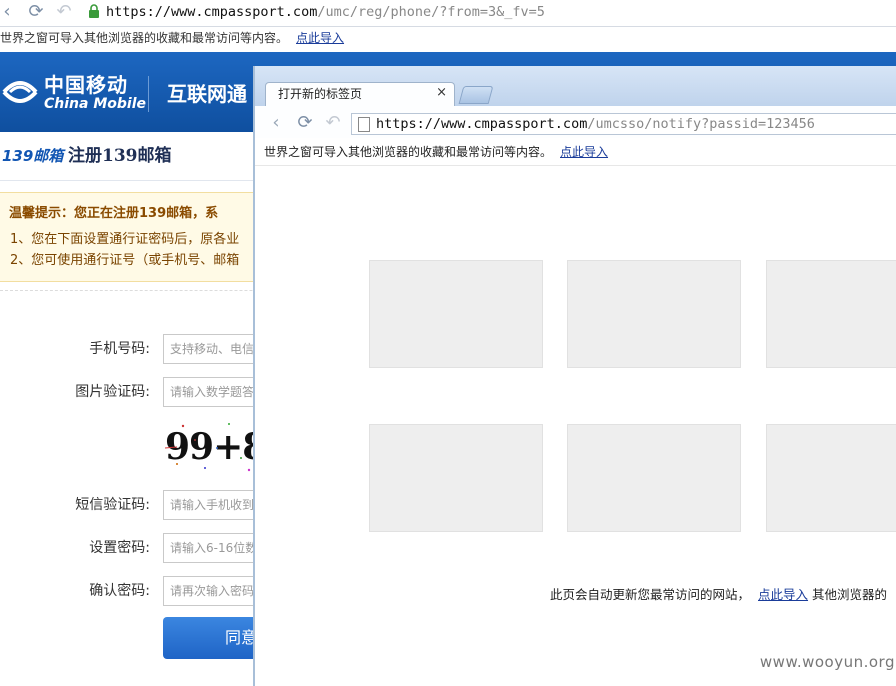 This screenshot has width=896, height=686. Describe the element at coordinates (119, 591) in the screenshot. I see `confirm-label: 确认密码:` at that location.